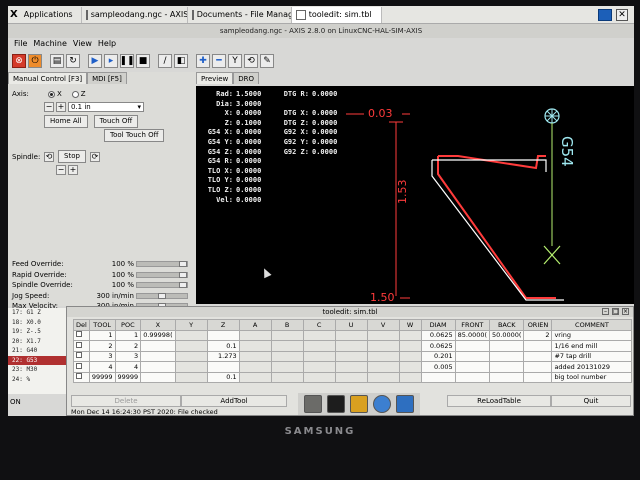  Describe the element at coordinates (438, 325) in the screenshot. I see `column-header: DIAM` at that location.